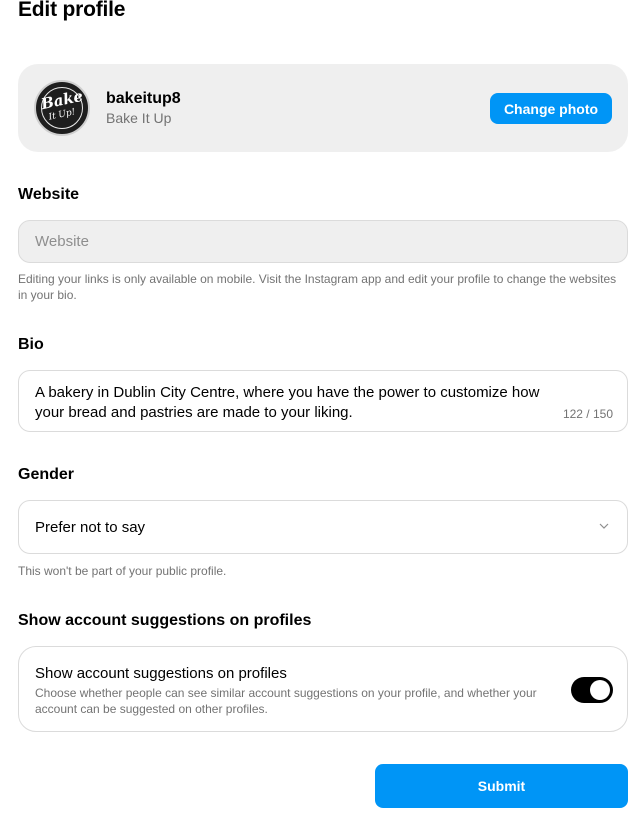 This screenshot has width=644, height=818. Describe the element at coordinates (46, 474) in the screenshot. I see `gender-label: Gender` at that location.